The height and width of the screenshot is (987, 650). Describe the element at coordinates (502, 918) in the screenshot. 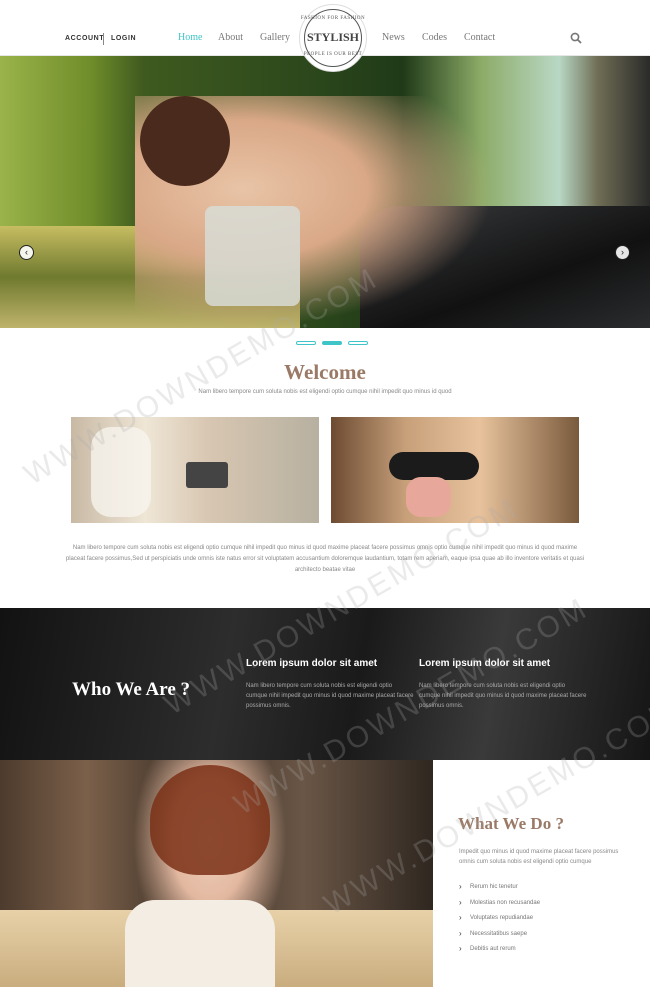

I see `list-item-label: Voluptates repudiandae` at that location.